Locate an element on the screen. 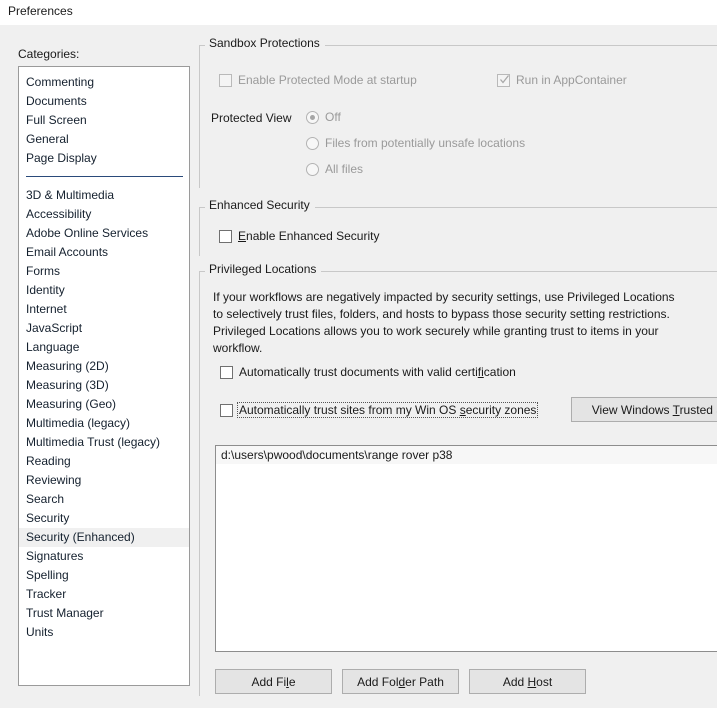 The height and width of the screenshot is (708, 717). enable-enhanced-security-label: Enable Enhanced Security is located at coordinates (309, 236).